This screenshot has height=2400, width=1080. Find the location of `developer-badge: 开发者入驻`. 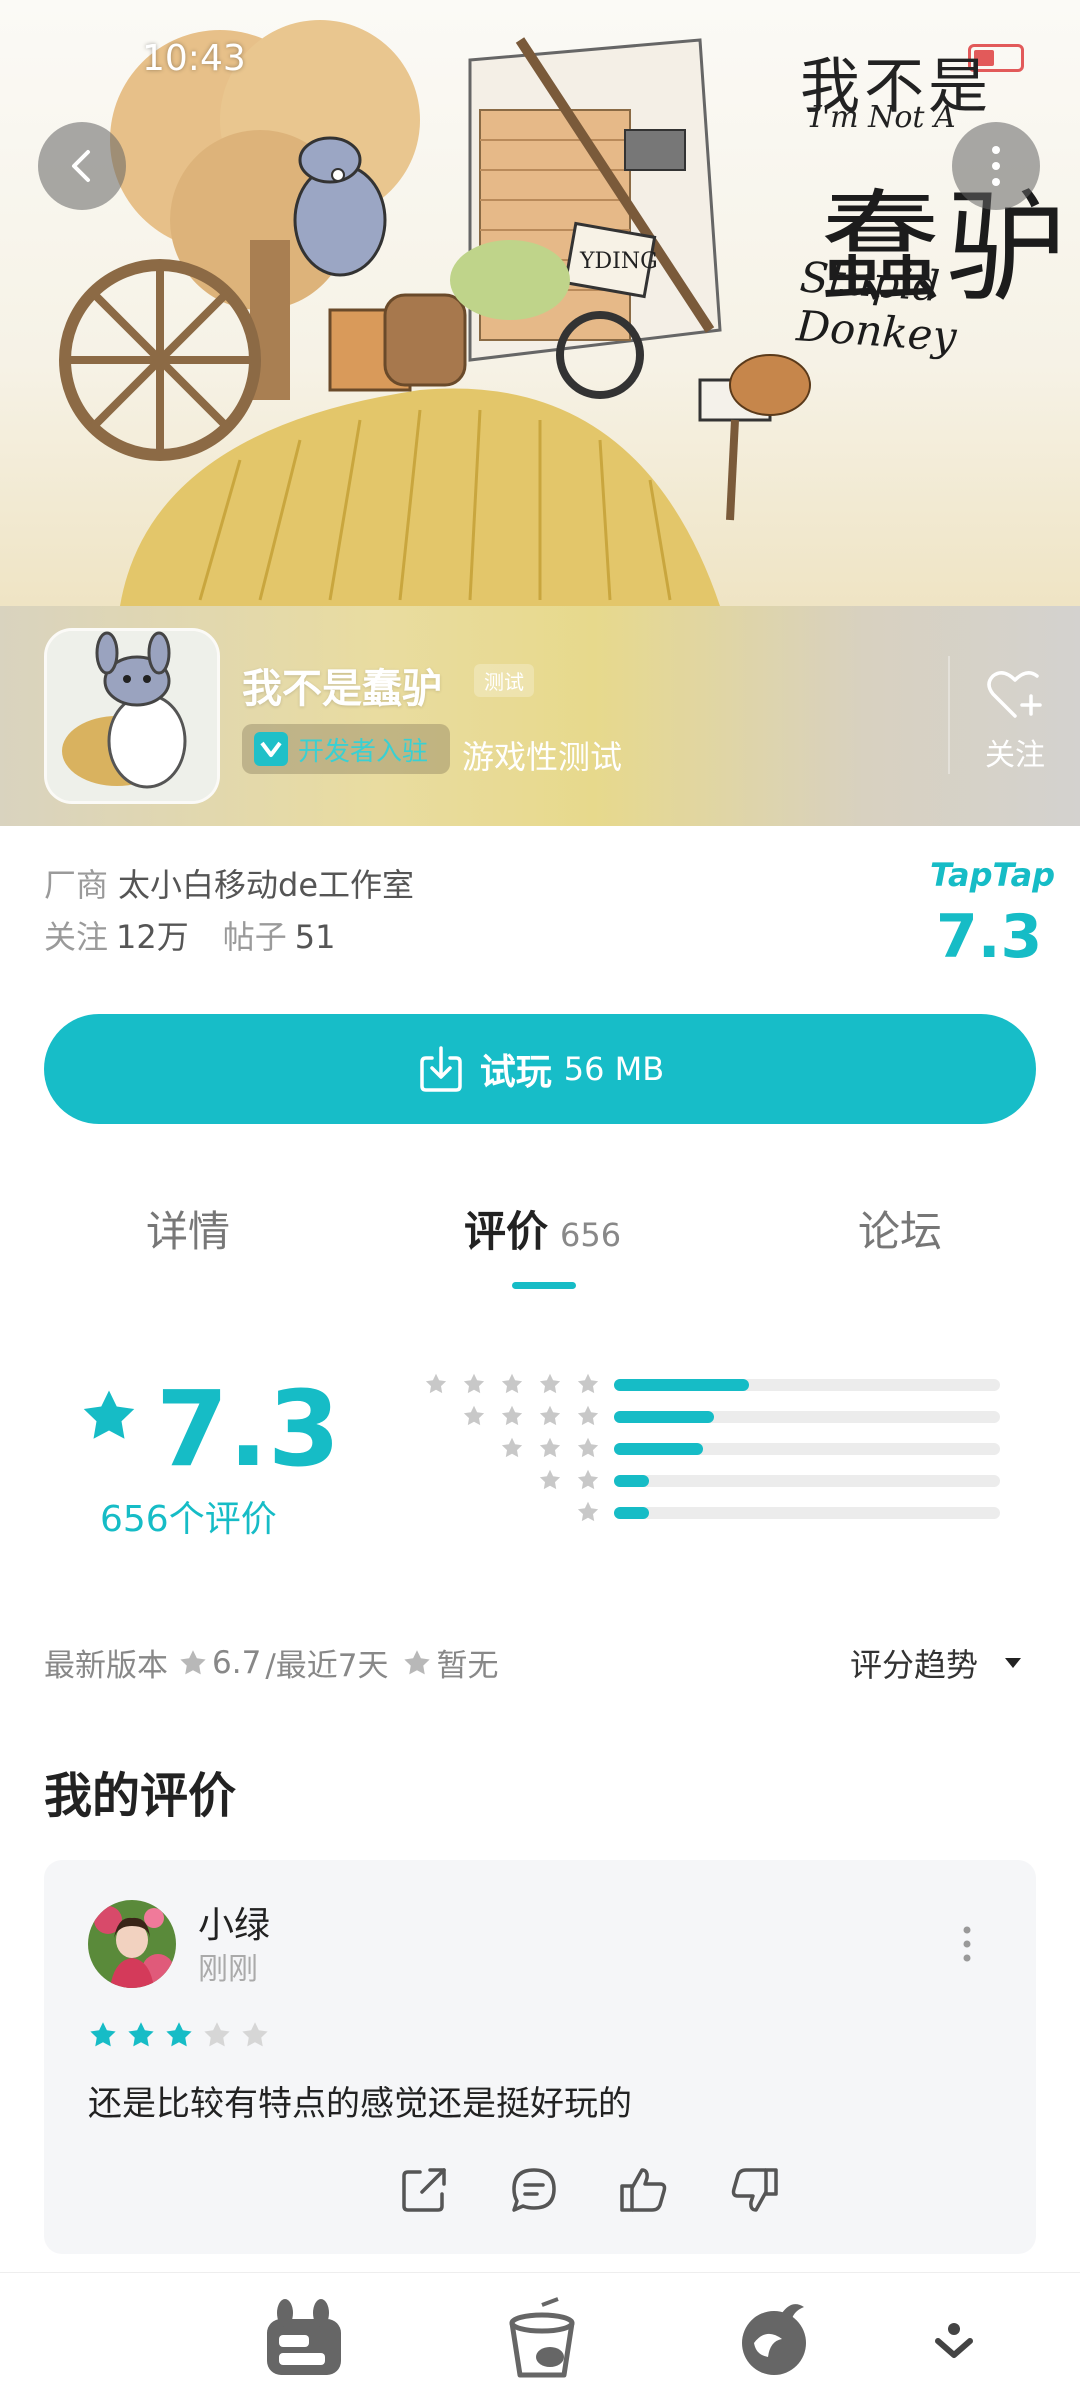

developer-badge: 开发者入驻 is located at coordinates (346, 749).